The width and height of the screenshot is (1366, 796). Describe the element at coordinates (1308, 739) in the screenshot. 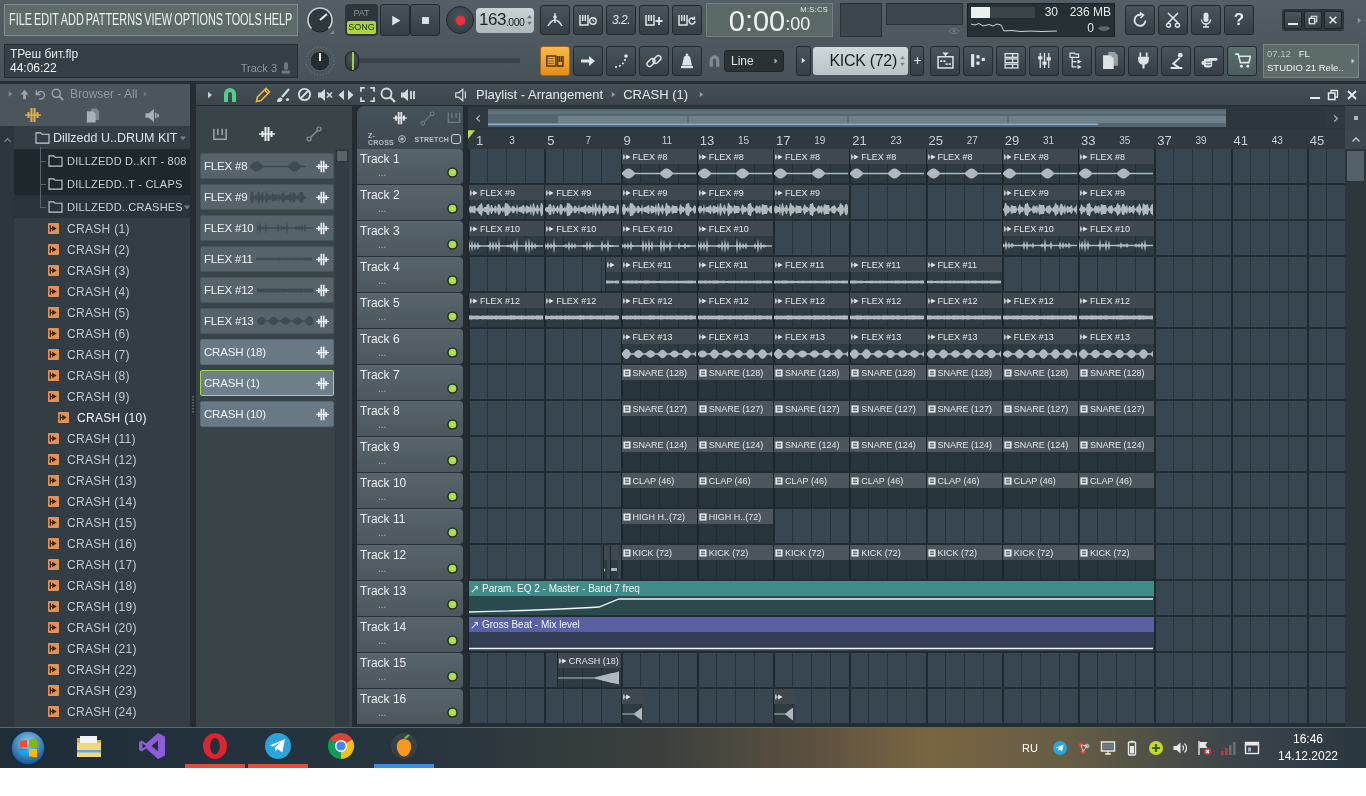

I see `clock-time: 16:46` at that location.